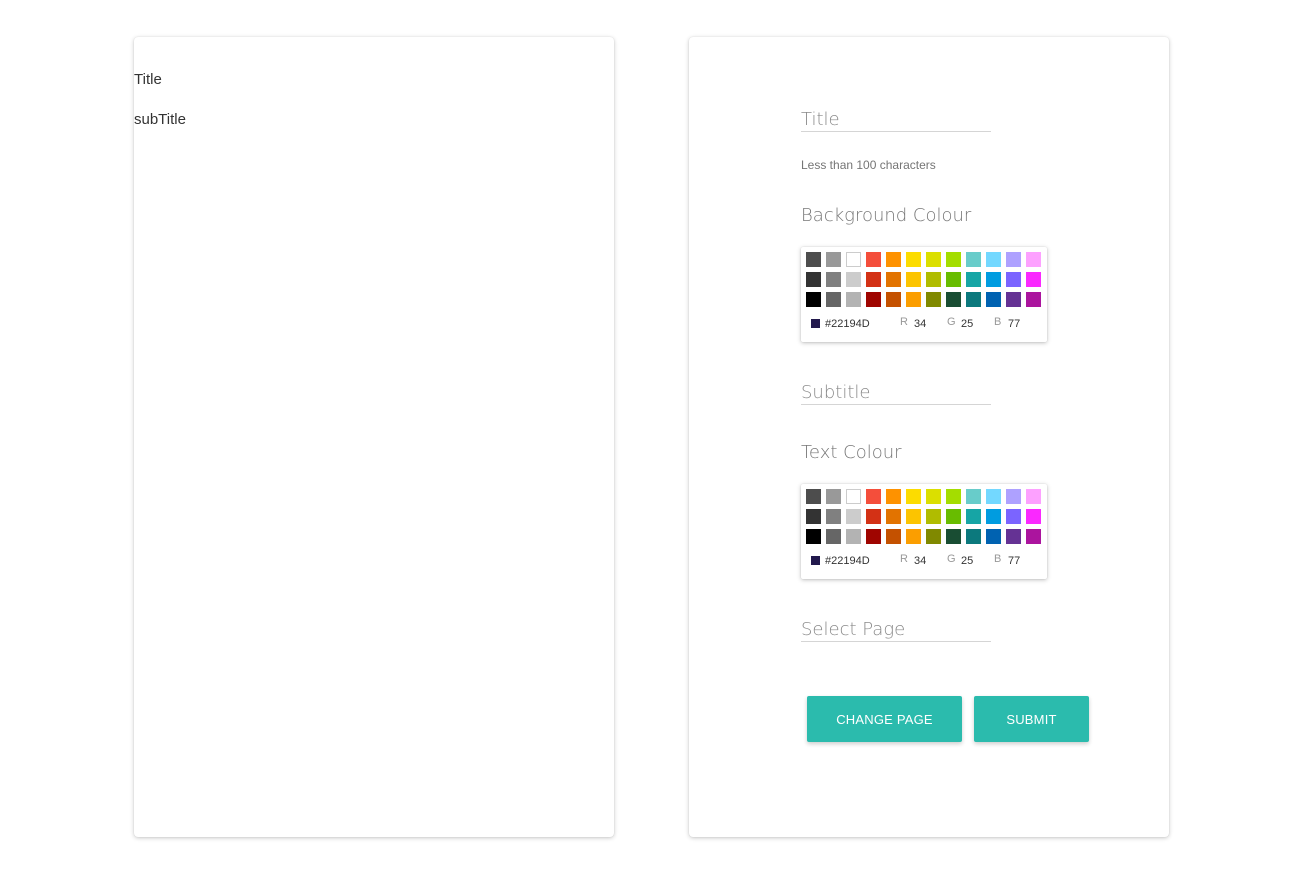 This screenshot has height=887, width=1315. I want to click on preview-subtitle: subTitle, so click(160, 119).